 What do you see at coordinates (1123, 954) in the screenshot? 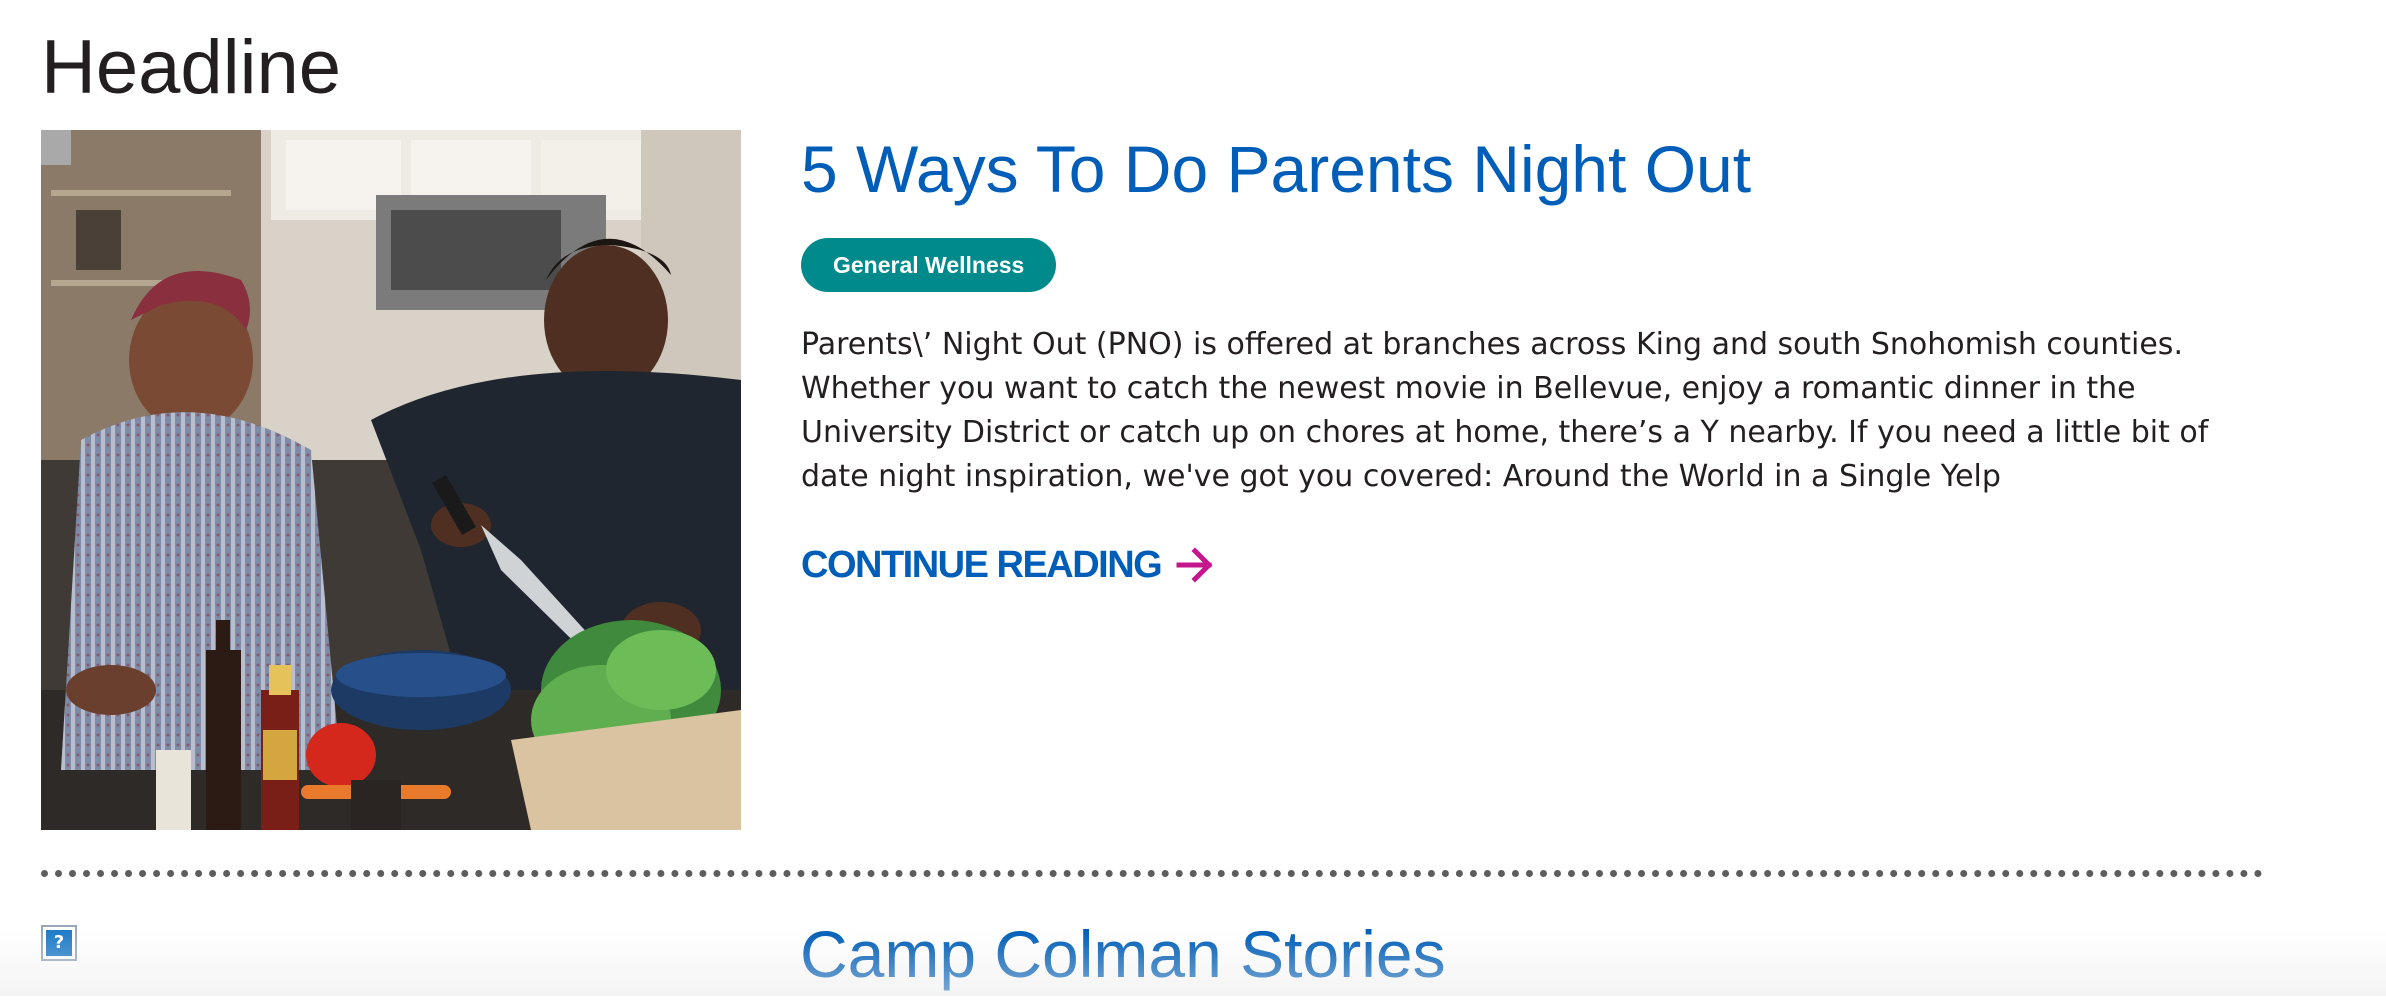
I see `next-article-title-link: Camp Colman Stories` at bounding box center [1123, 954].